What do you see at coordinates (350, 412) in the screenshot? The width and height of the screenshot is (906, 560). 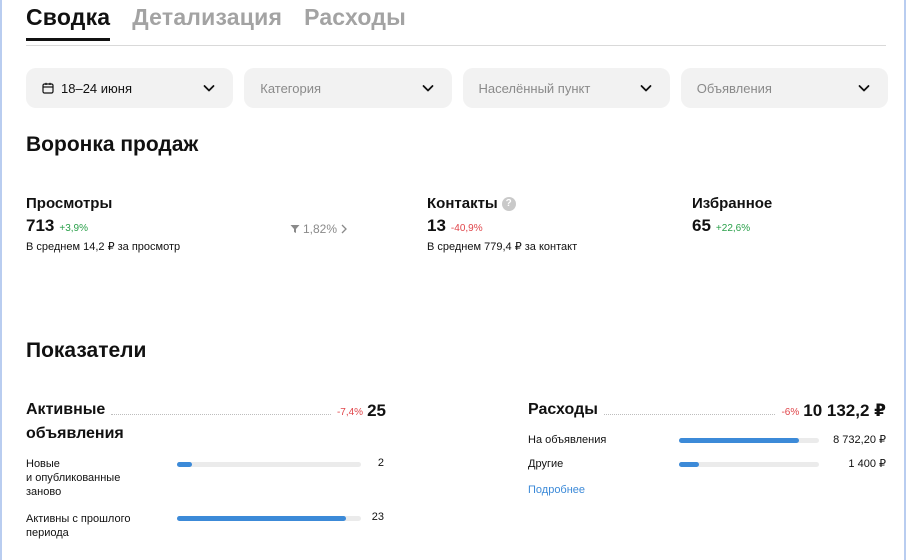 I see `active-ads-delta: -7,4%` at bounding box center [350, 412].